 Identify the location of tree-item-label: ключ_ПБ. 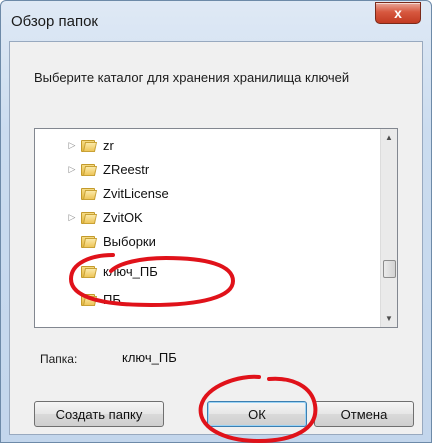
(130, 271).